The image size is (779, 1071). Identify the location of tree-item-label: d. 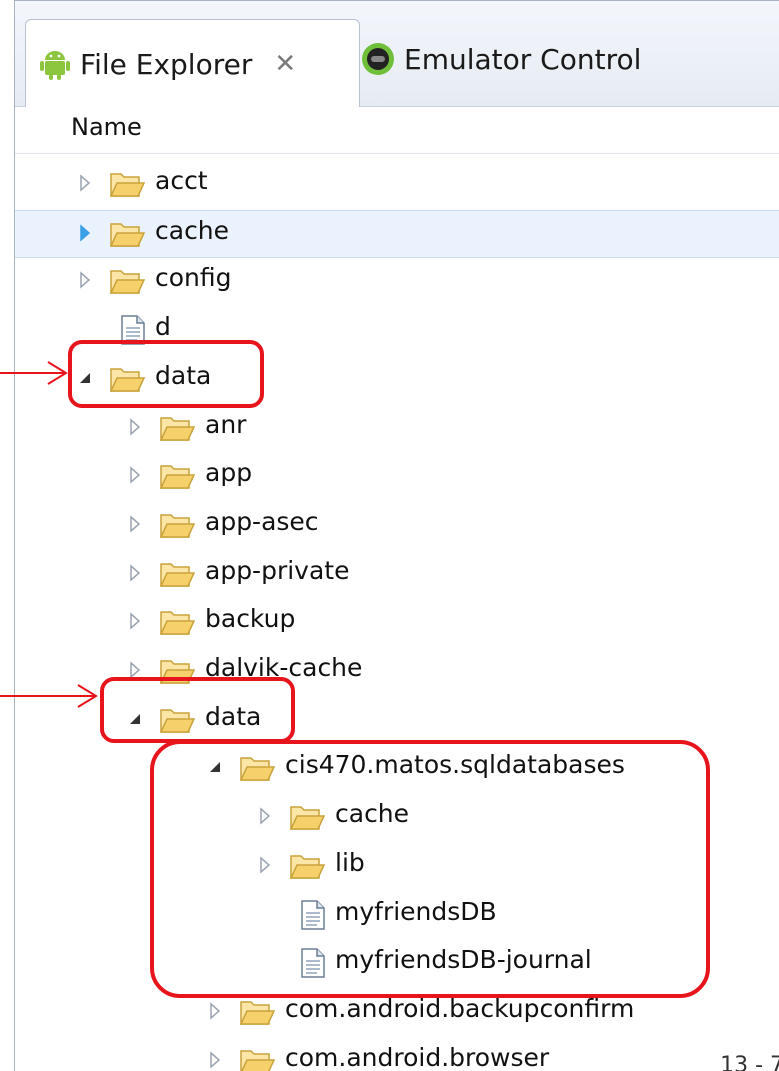
(163, 327).